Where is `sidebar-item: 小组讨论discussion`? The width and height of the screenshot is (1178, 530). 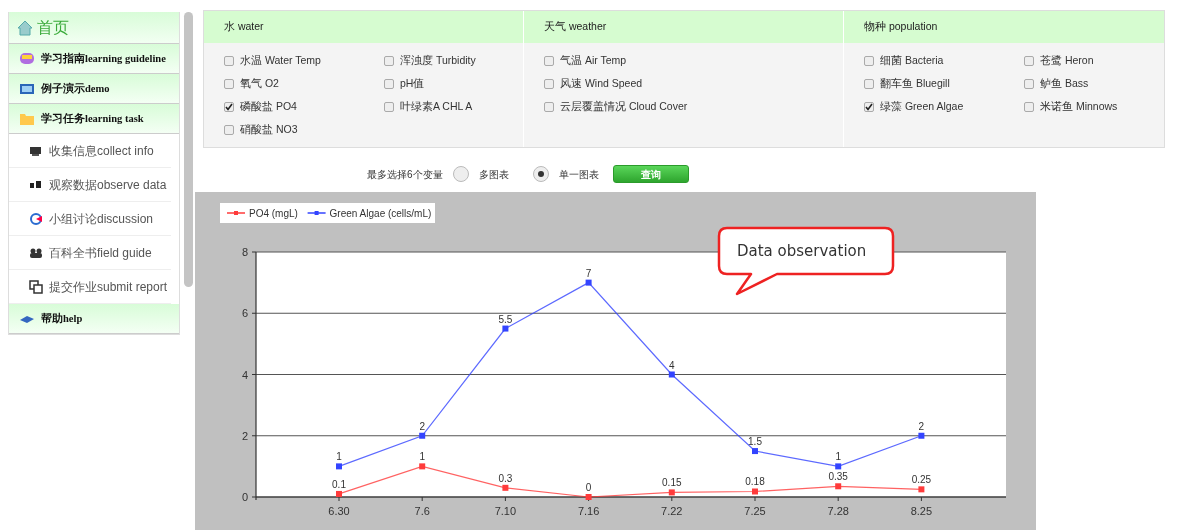 sidebar-item: 小组讨论discussion is located at coordinates (90, 219).